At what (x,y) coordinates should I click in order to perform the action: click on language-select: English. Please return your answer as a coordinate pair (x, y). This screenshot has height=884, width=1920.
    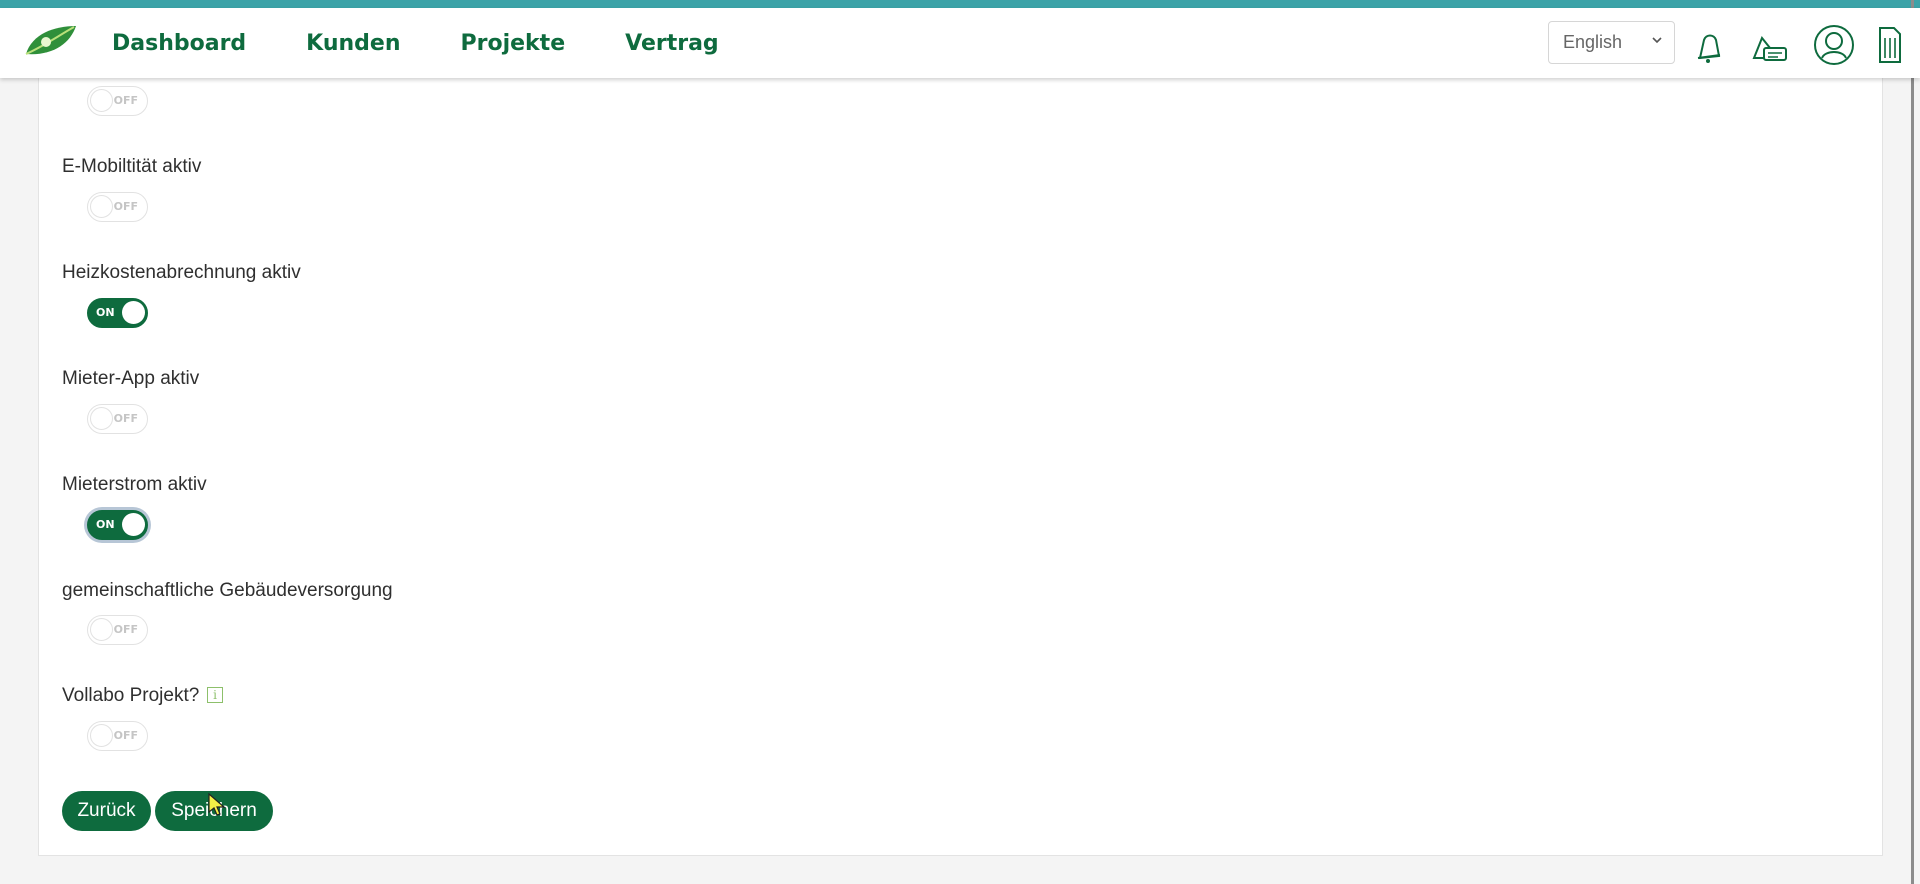
    Looking at the image, I should click on (1611, 42).